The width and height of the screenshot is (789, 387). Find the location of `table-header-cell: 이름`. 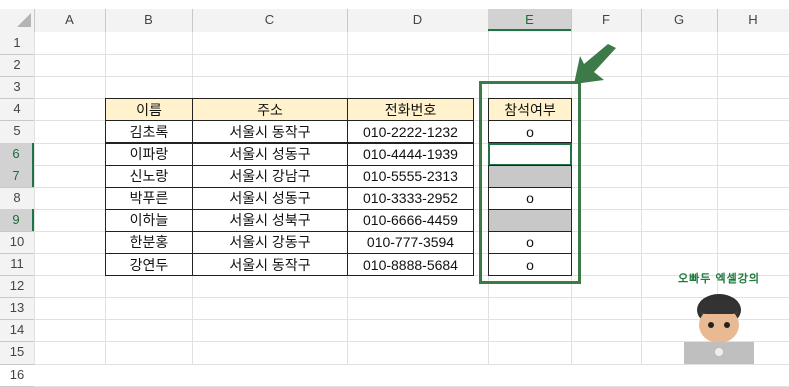

table-header-cell: 이름 is located at coordinates (149, 110).